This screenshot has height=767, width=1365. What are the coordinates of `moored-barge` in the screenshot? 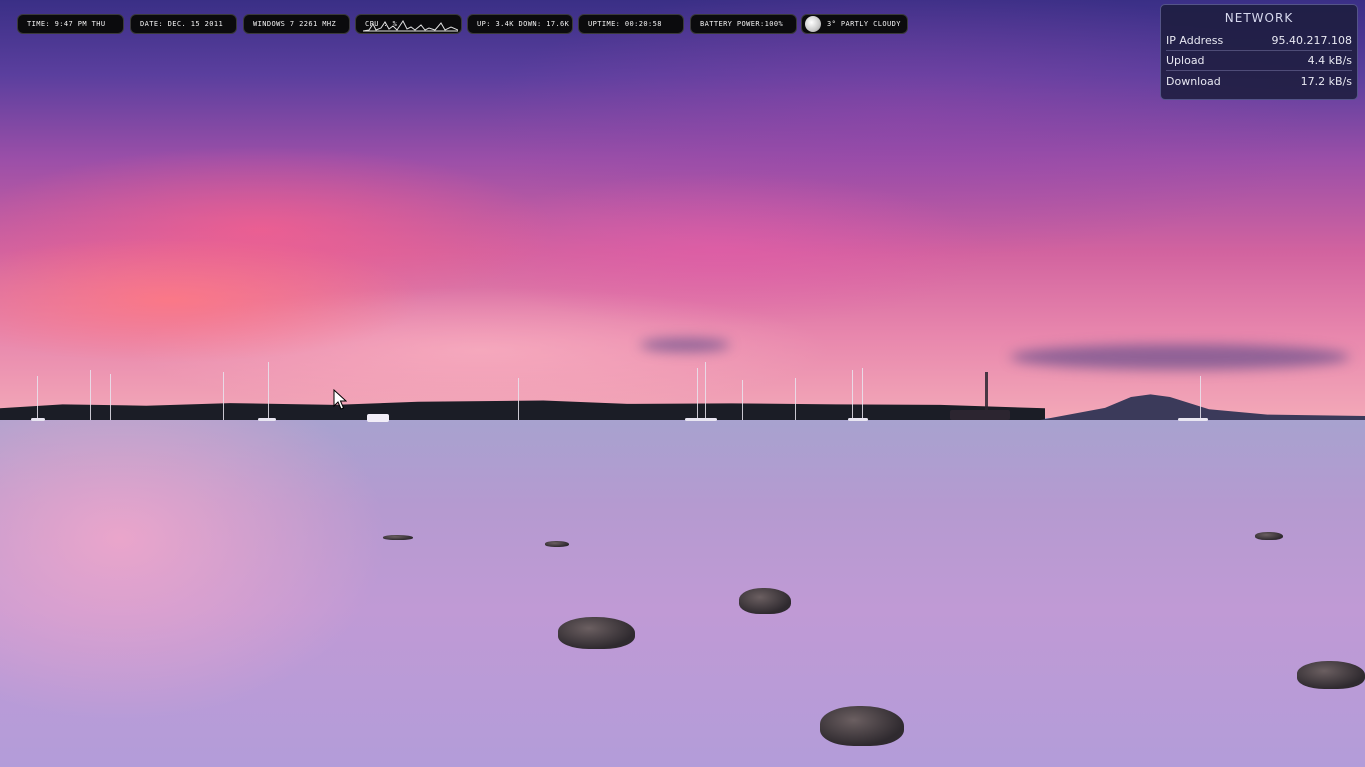 It's located at (980, 415).